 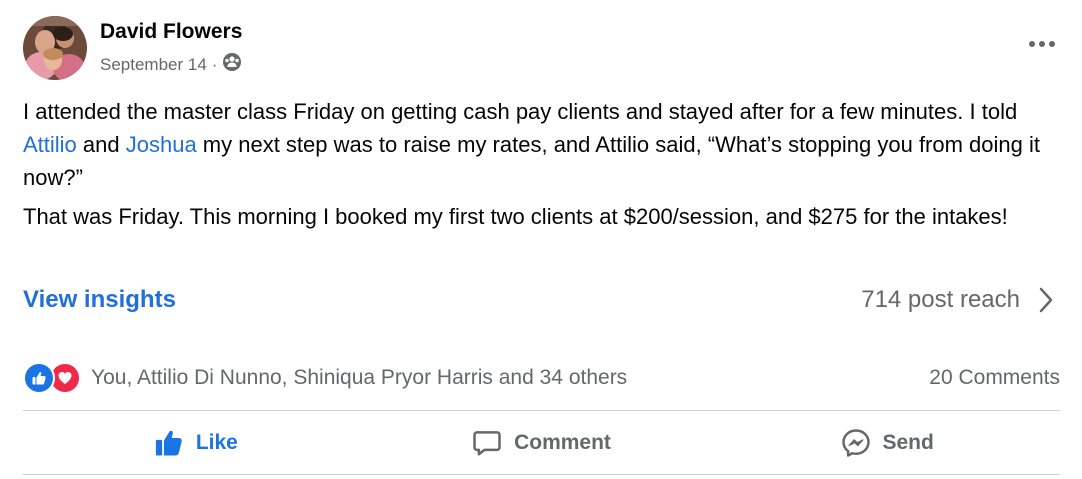 What do you see at coordinates (487, 443) in the screenshot?
I see `comment-icon` at bounding box center [487, 443].